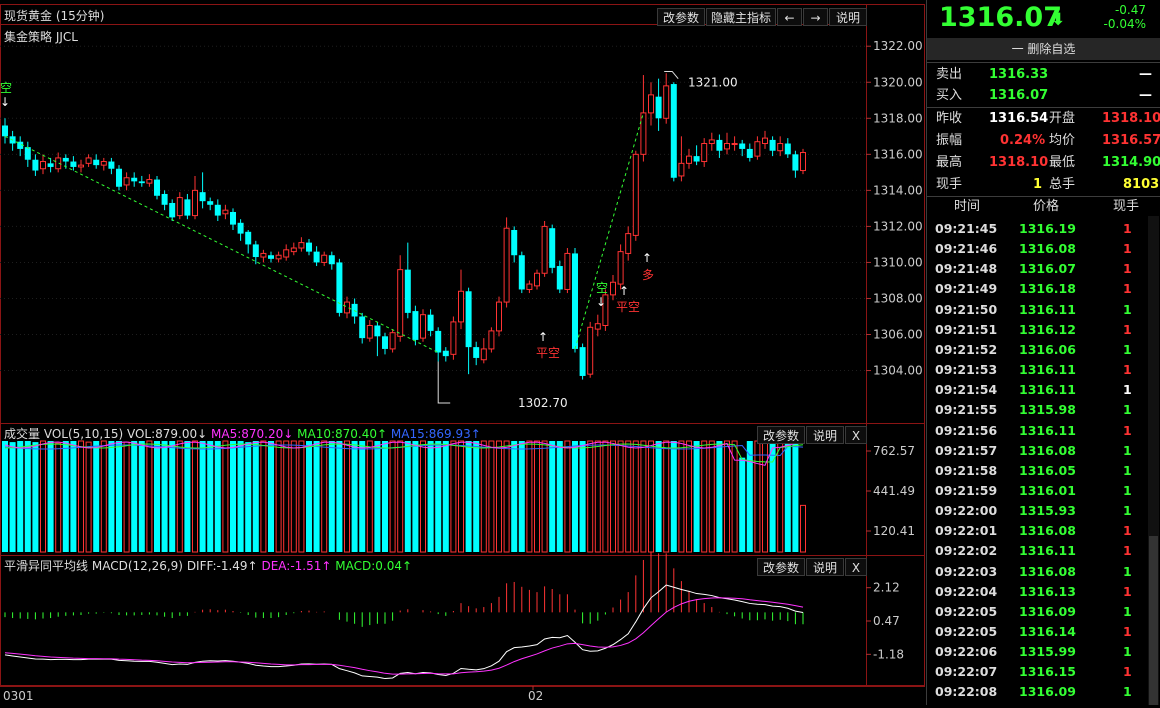  I want to click on volume-help-button: 说明, so click(825, 435).